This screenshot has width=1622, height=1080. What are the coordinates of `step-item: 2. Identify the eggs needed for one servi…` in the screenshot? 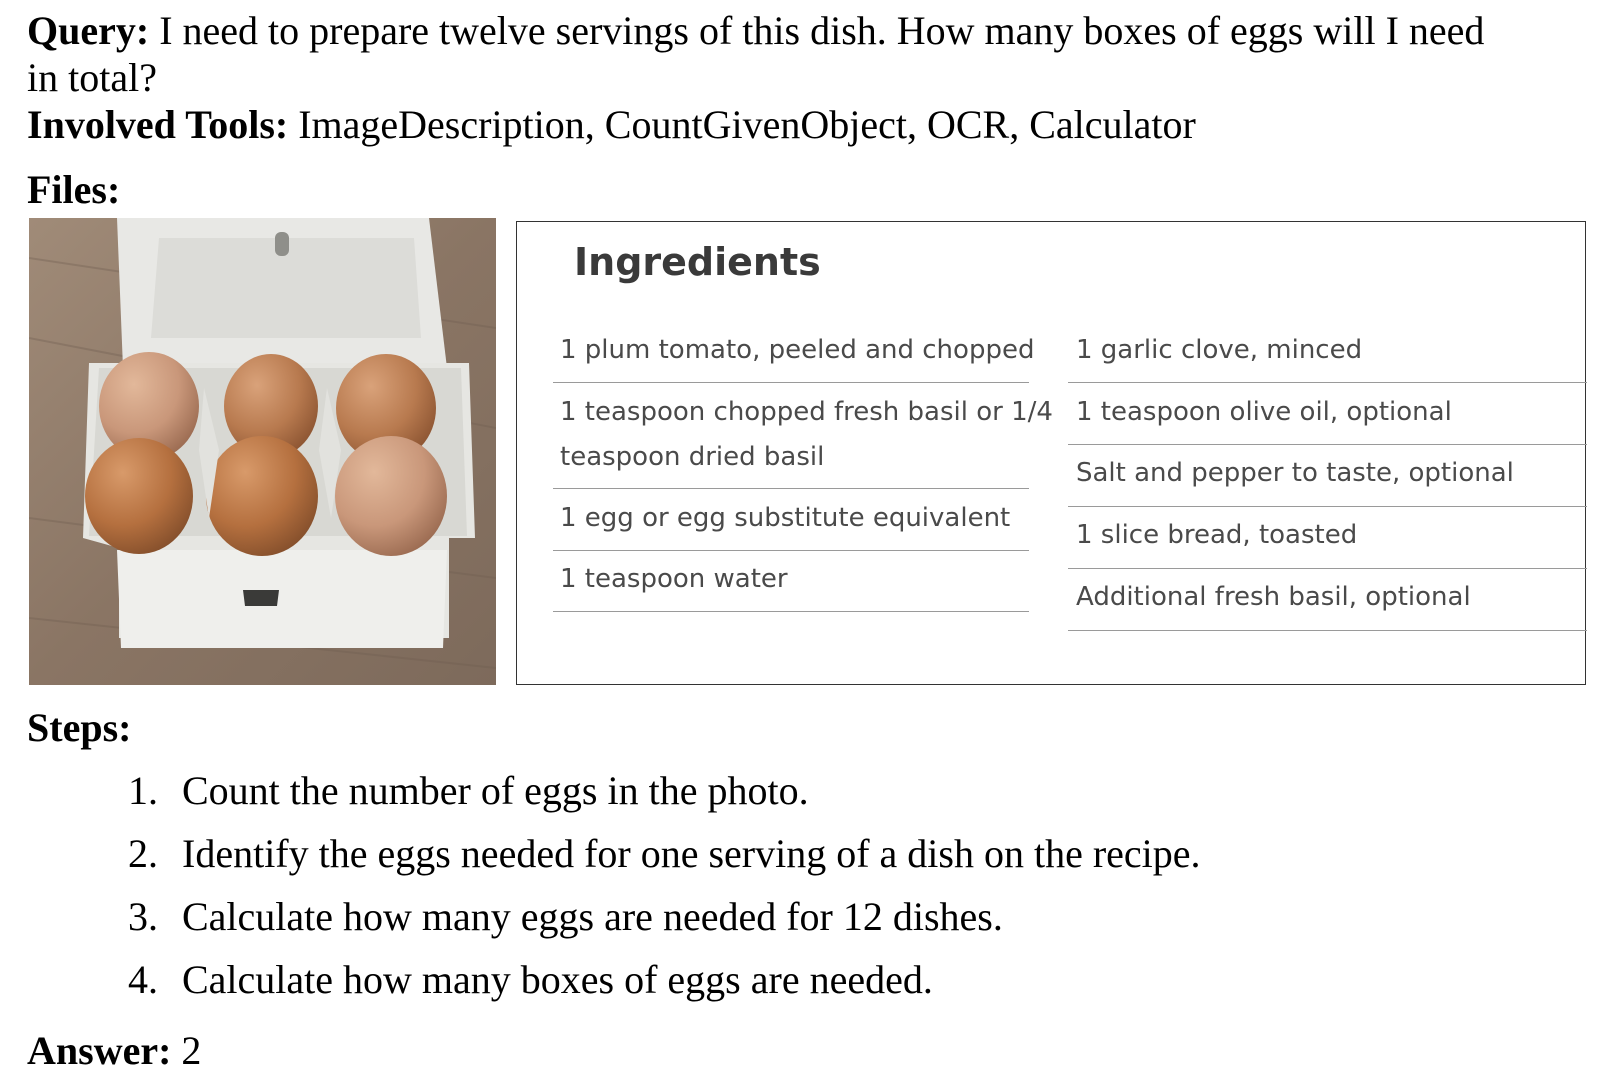 It's located at (664, 854).